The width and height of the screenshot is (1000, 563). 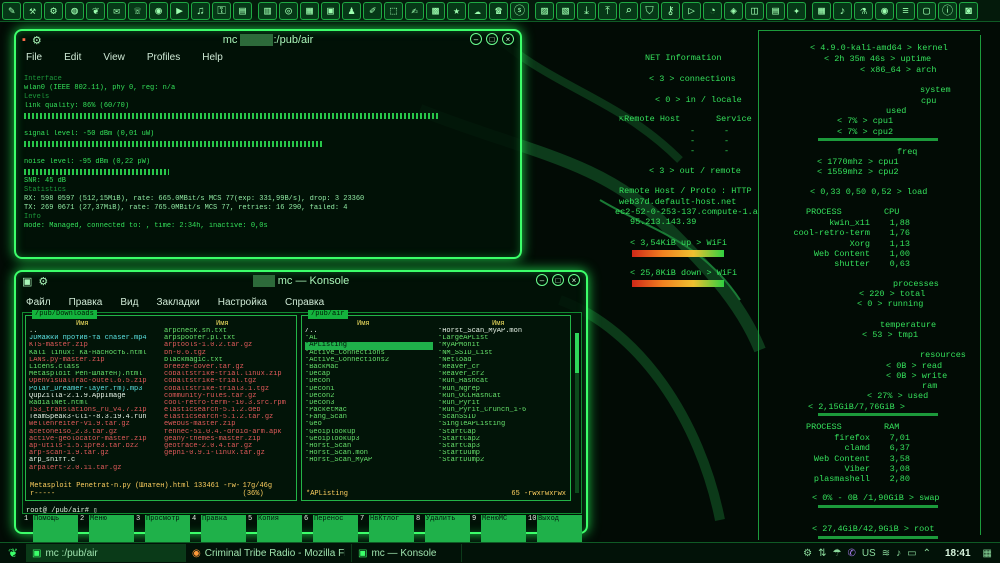 I want to click on list-item: *Run_Pyrit_Crunch_1-6, so click(x=503, y=410).